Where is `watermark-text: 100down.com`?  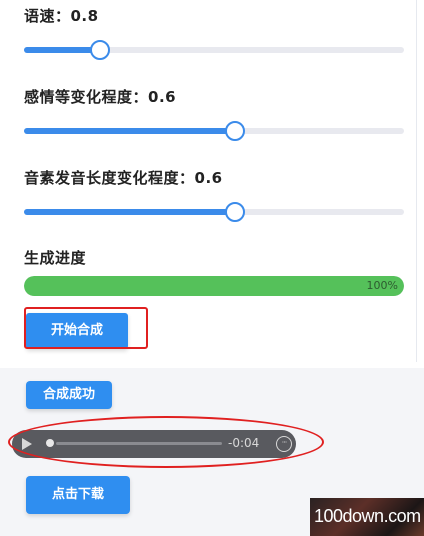
watermark-text: 100down.com is located at coordinates (367, 516).